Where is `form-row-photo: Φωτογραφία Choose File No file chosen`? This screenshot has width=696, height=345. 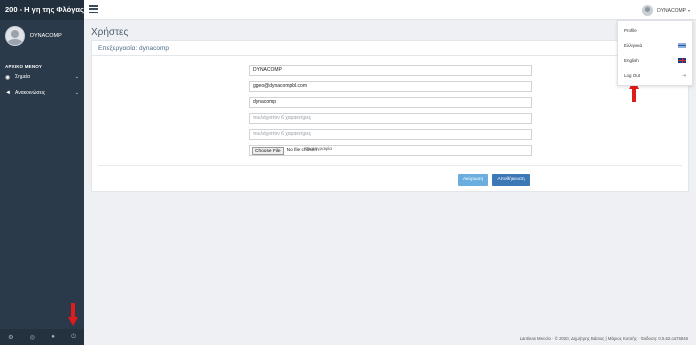
form-row-photo: Φωτογραφία Choose File No file chosen is located at coordinates (390, 150).